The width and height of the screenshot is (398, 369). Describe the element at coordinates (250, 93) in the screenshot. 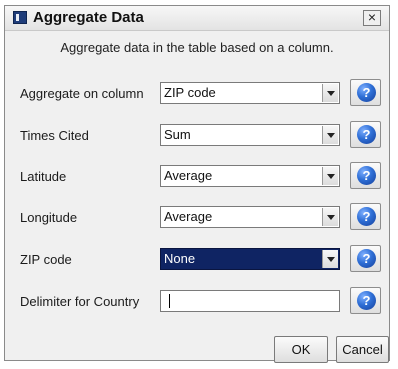

I see `aggregate-on-column-select: ZIP code` at that location.